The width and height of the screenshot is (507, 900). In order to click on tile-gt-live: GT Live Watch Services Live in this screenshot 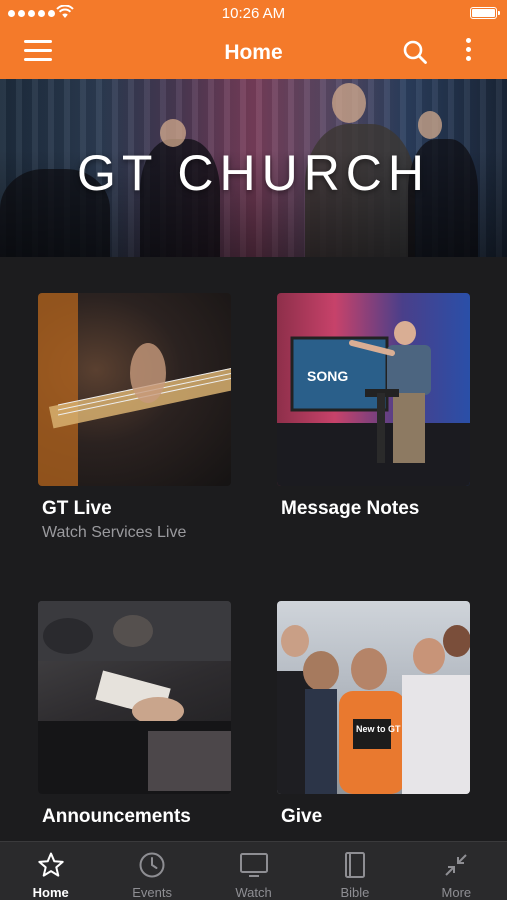, I will do `click(134, 417)`.